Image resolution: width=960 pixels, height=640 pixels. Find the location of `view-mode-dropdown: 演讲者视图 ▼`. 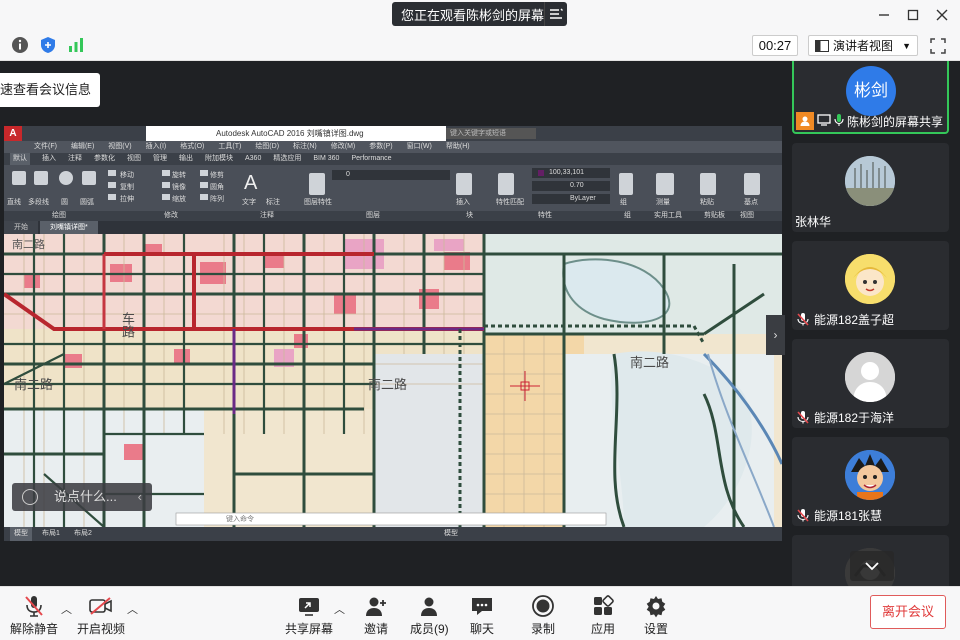

view-mode-dropdown: 演讲者视图 ▼ is located at coordinates (863, 45).